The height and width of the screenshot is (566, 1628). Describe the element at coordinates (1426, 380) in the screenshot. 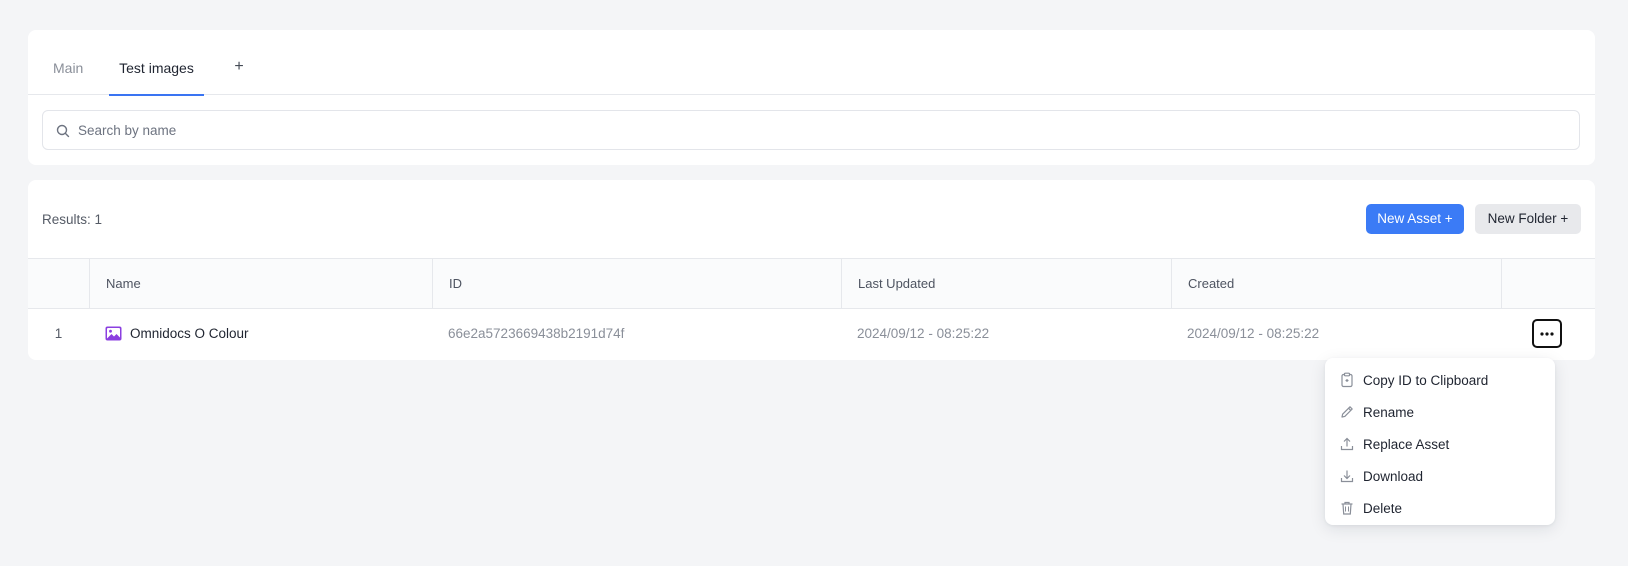

I see `menu-item-label: Copy ID to Clipboard` at that location.